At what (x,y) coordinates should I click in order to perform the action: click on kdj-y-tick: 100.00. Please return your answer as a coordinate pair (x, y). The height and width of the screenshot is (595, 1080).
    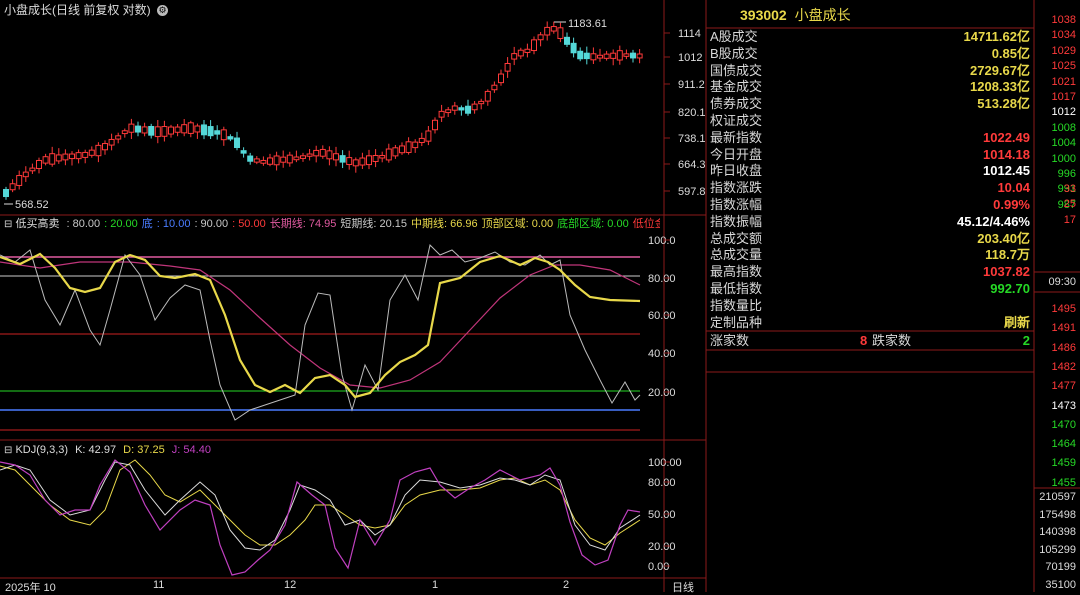
    Looking at the image, I should click on (665, 463).